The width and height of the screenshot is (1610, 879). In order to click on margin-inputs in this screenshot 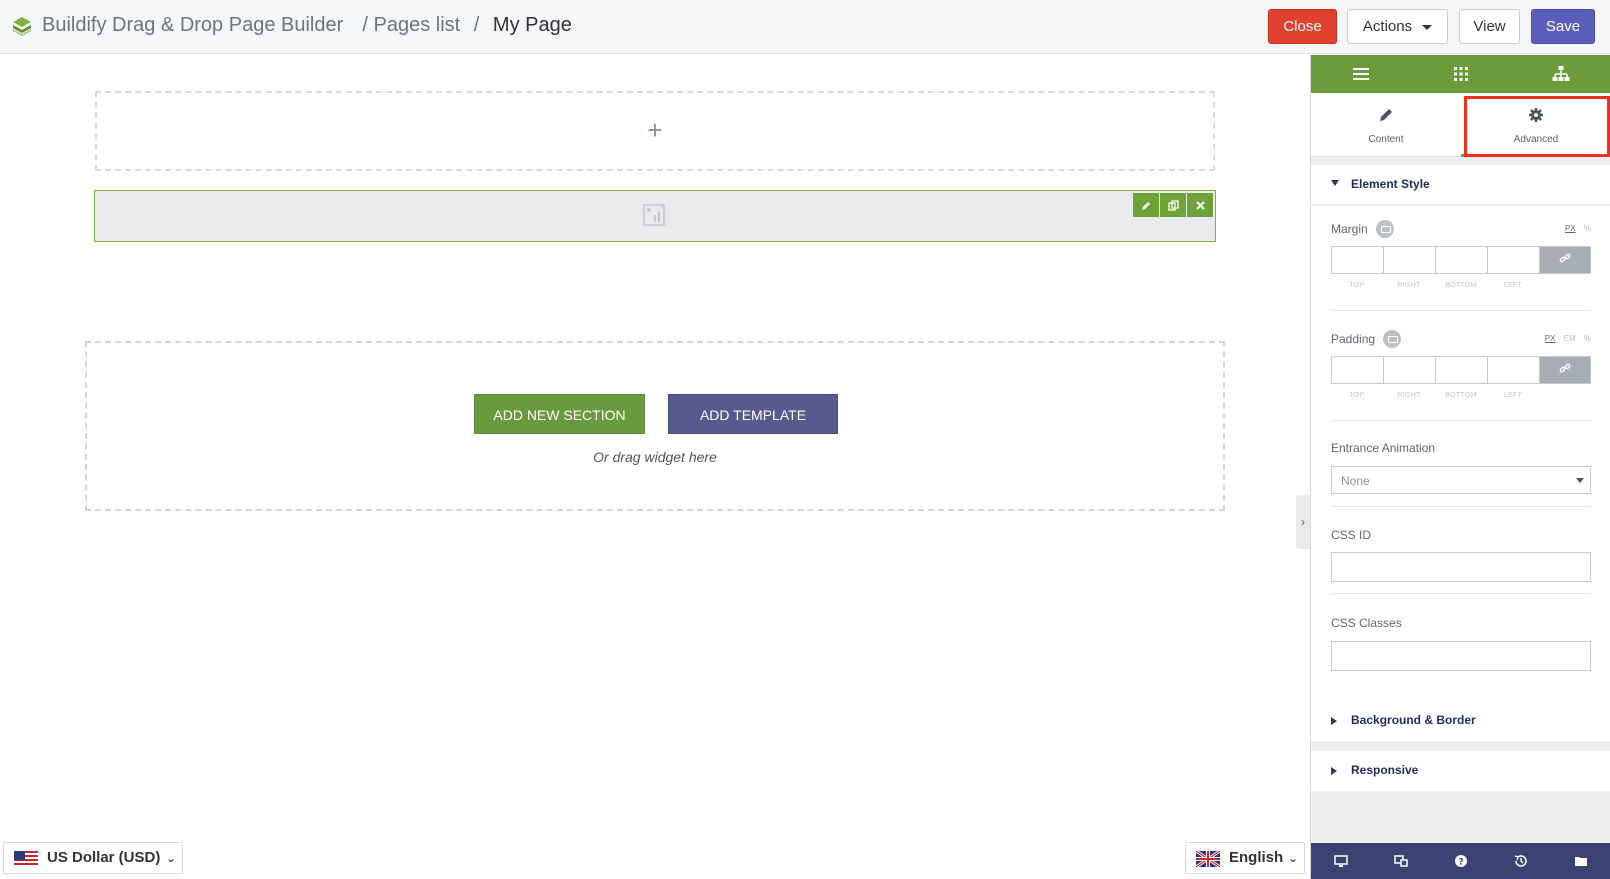, I will do `click(1461, 260)`.